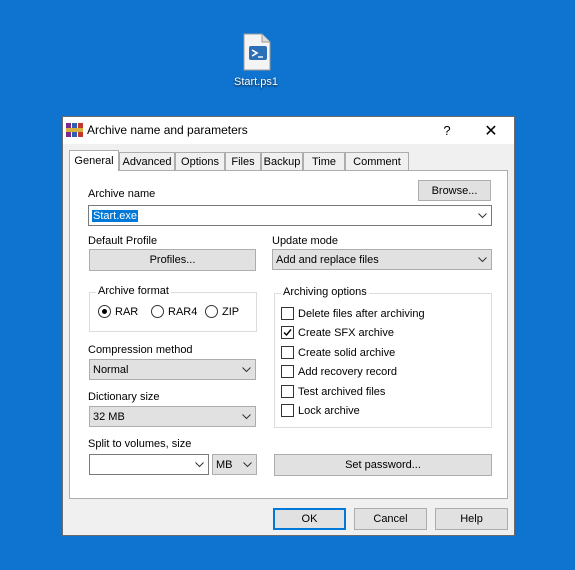  I want to click on split-volumes-label: Split to volumes, size, so click(140, 444).